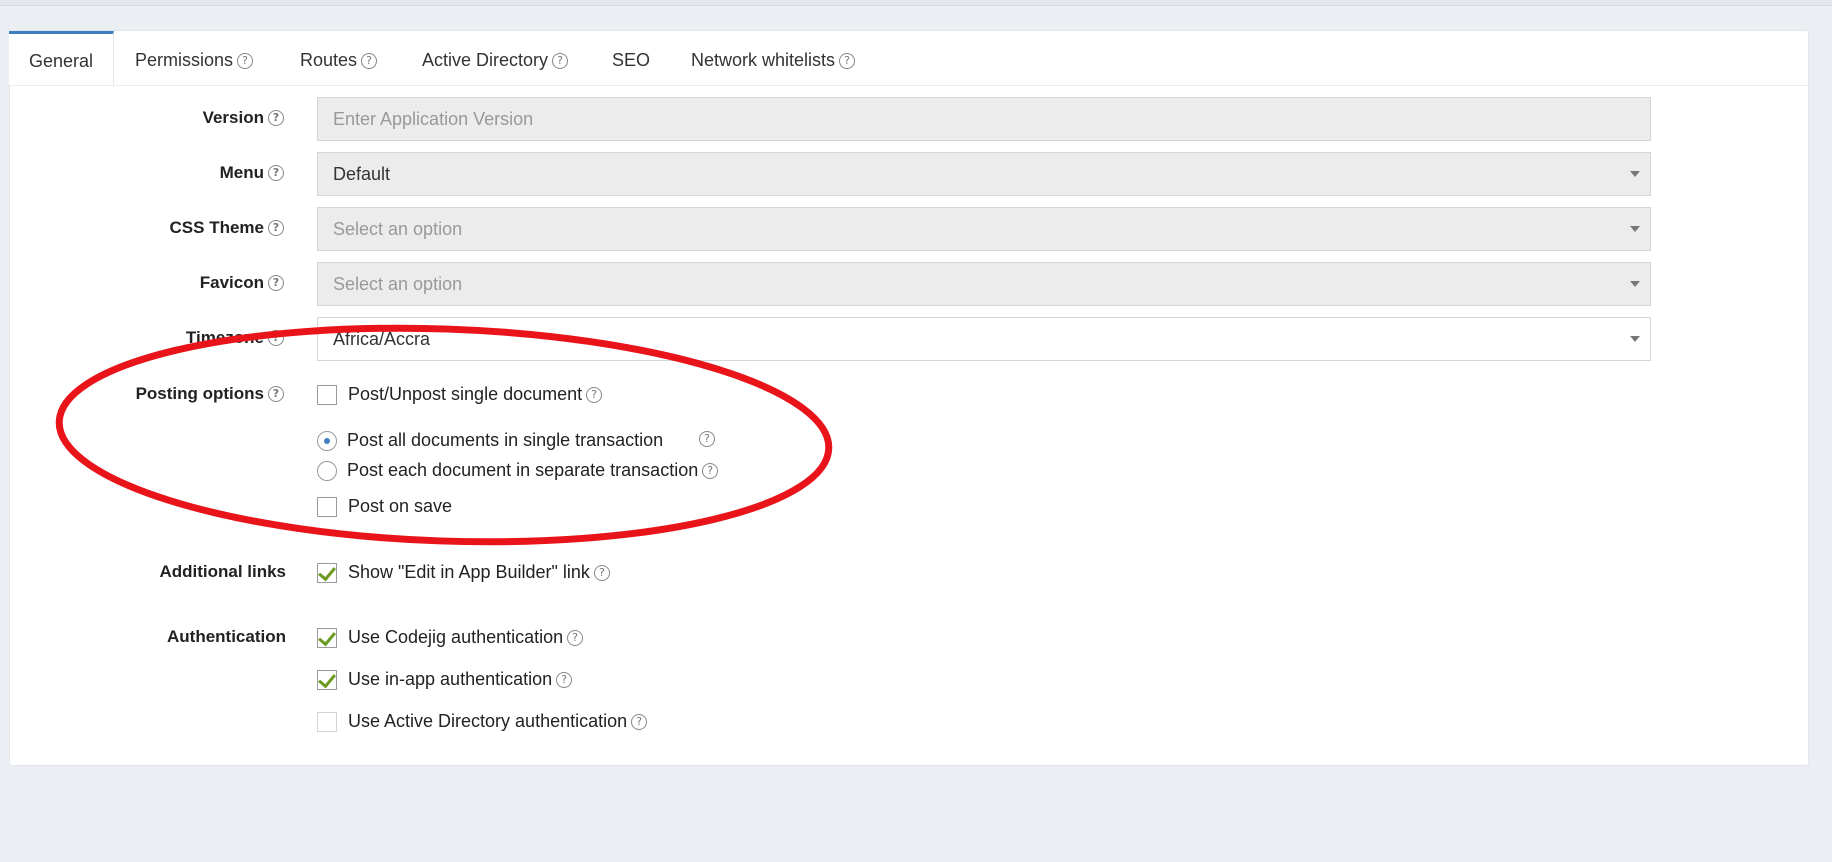 The width and height of the screenshot is (1832, 862). Describe the element at coordinates (465, 394) in the screenshot. I see `option-label: Post/Unpost single document` at that location.